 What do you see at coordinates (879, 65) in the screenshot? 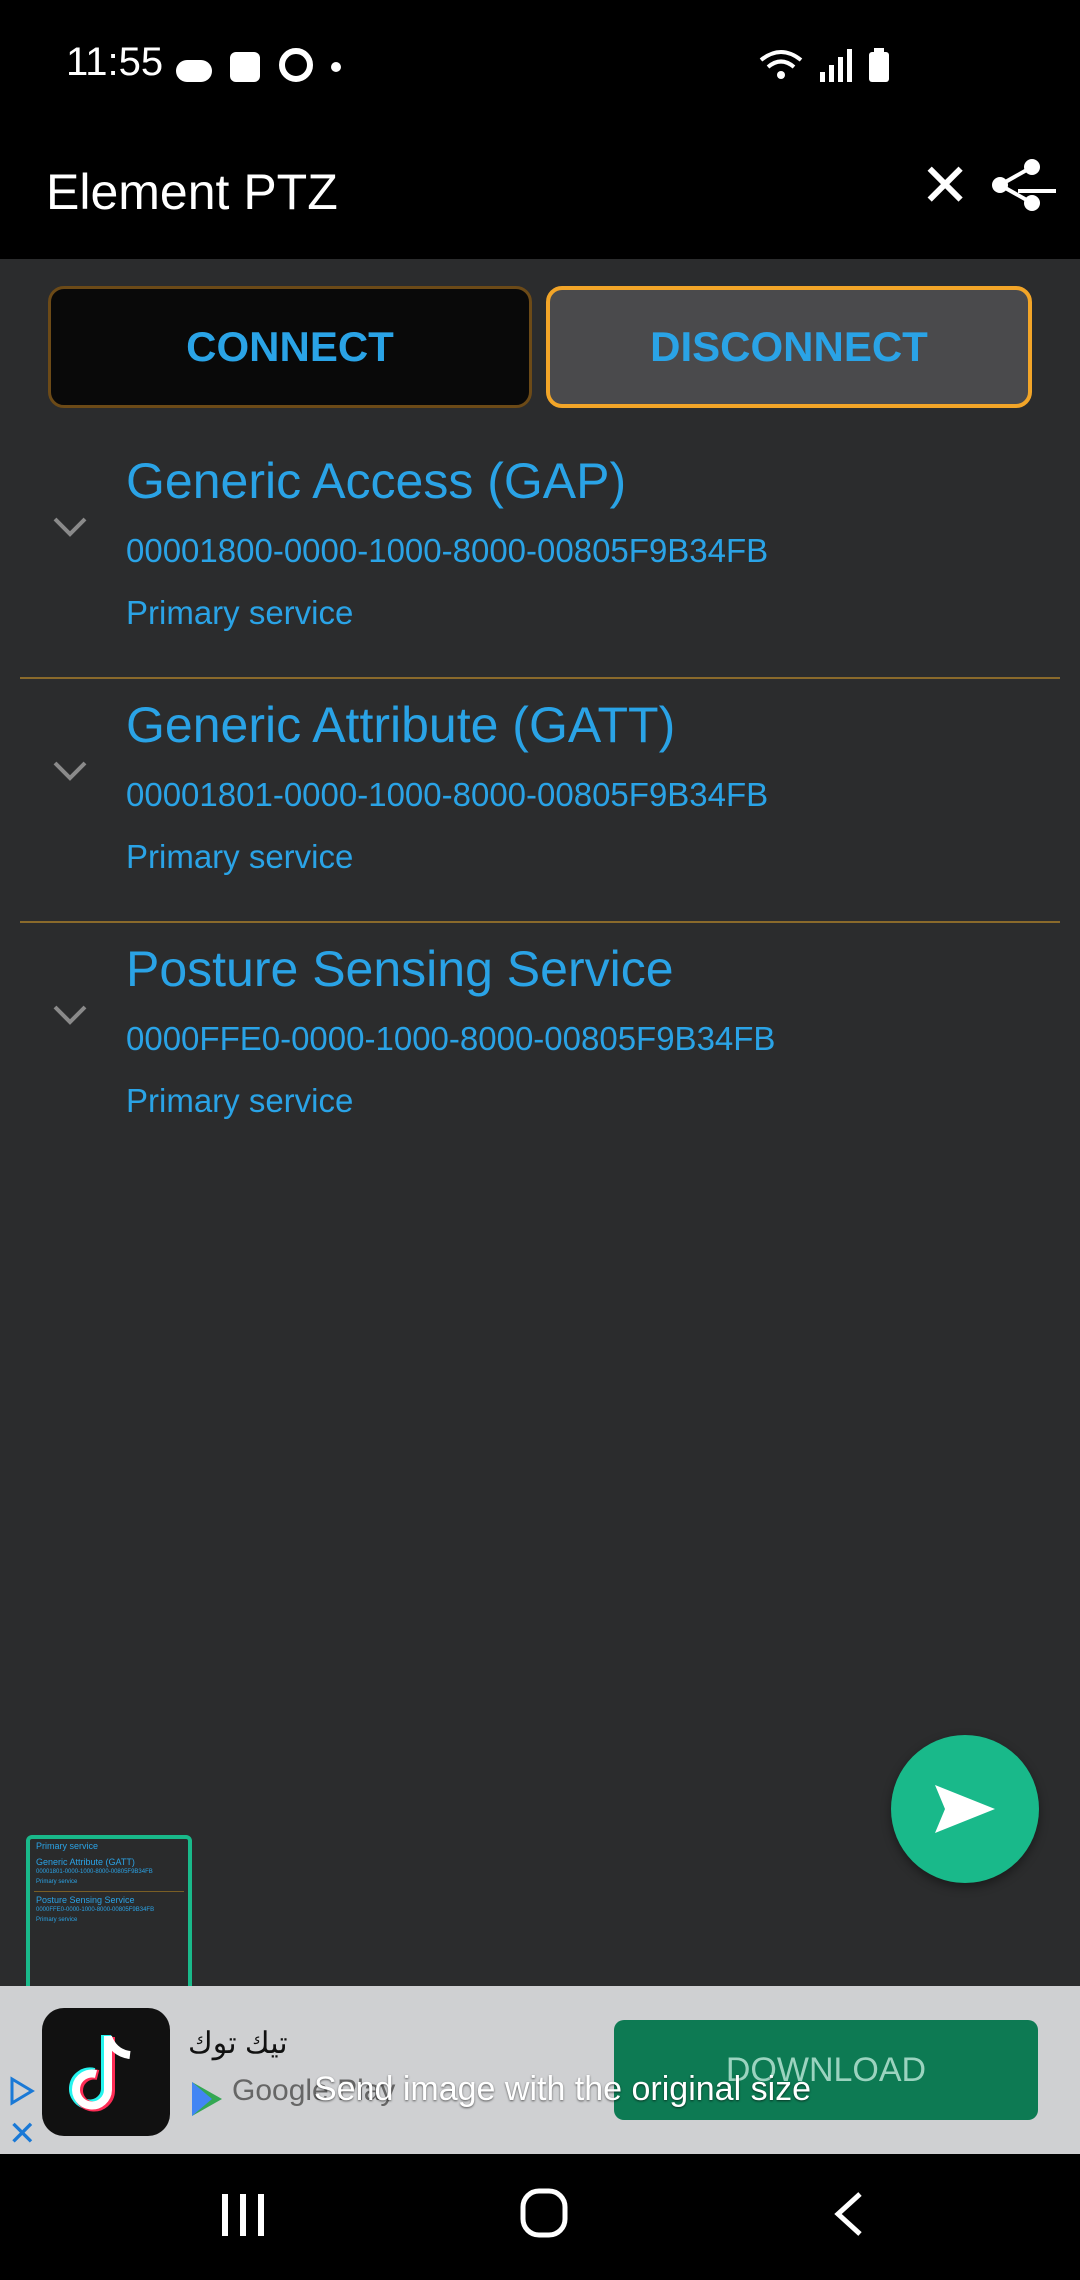
I see `battery-icon` at bounding box center [879, 65].